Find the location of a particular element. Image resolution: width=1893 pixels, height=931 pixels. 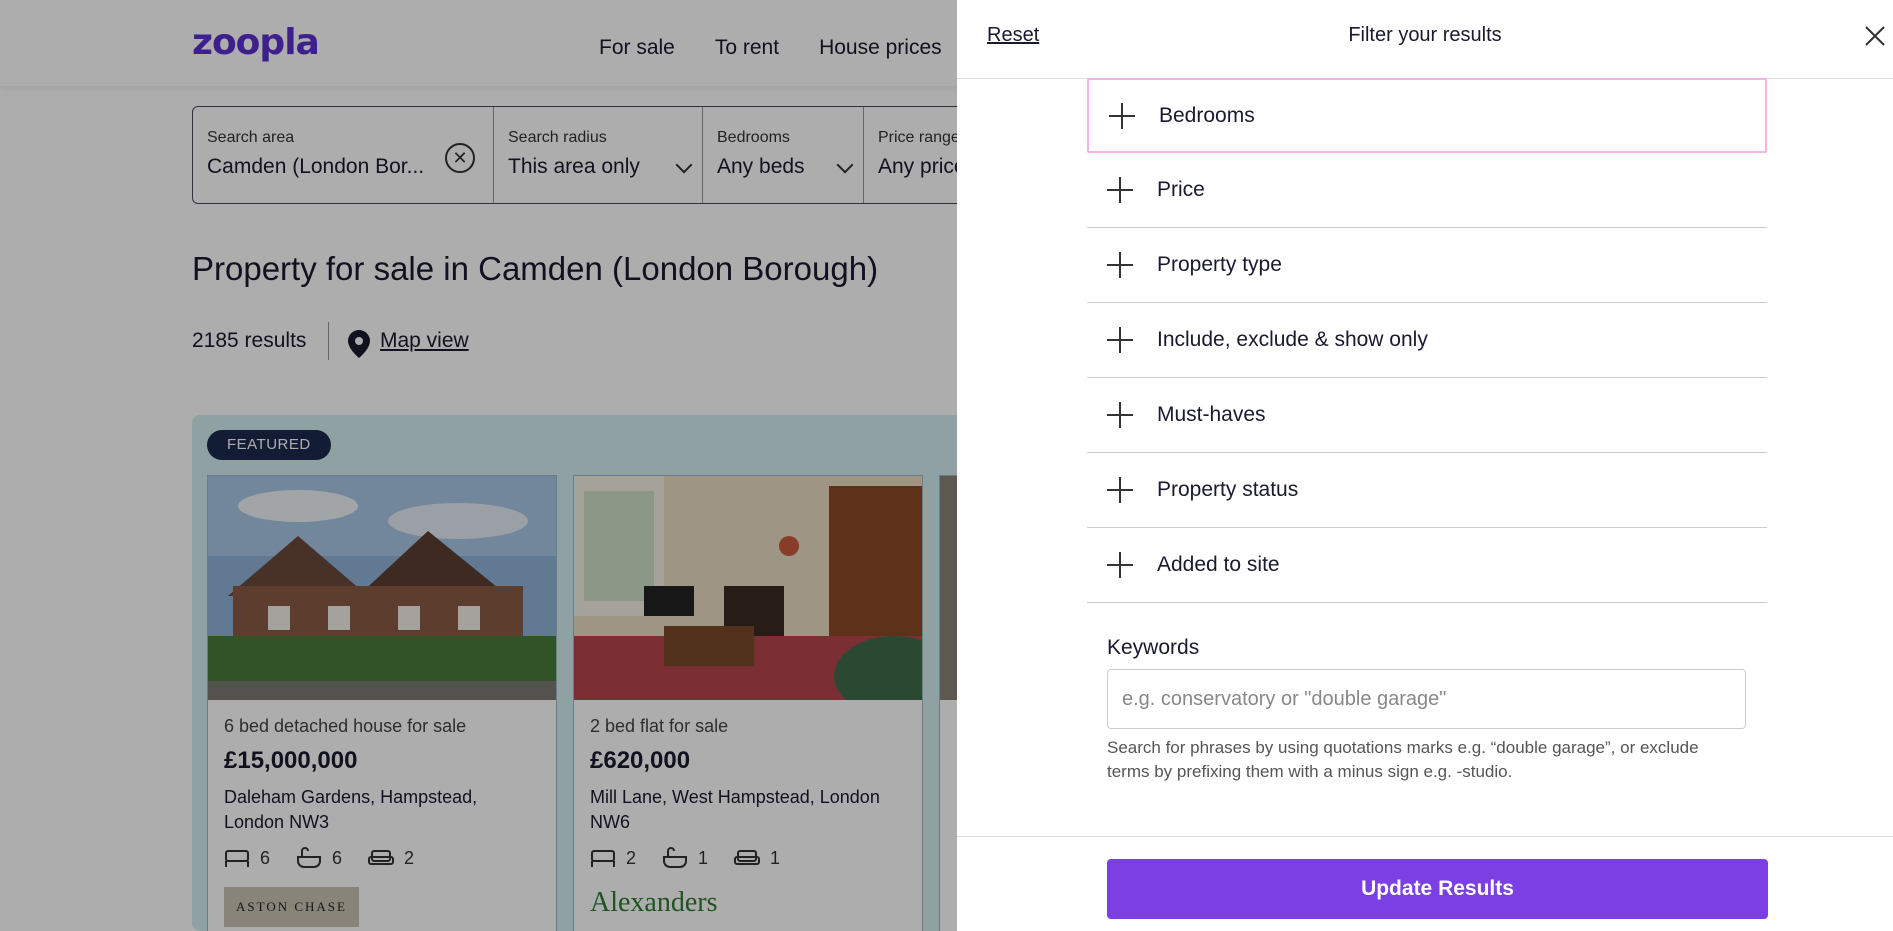

filter-label: Property type is located at coordinates (1219, 264).